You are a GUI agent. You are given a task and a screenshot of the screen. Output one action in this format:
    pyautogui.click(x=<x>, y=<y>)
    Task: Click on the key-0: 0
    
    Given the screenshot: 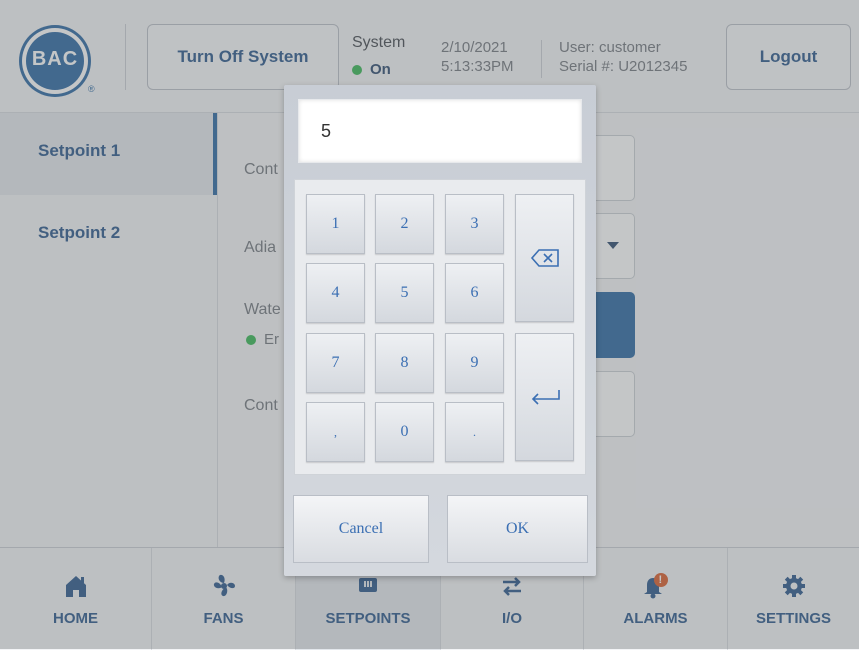 What is the action you would take?
    pyautogui.click(x=404, y=432)
    